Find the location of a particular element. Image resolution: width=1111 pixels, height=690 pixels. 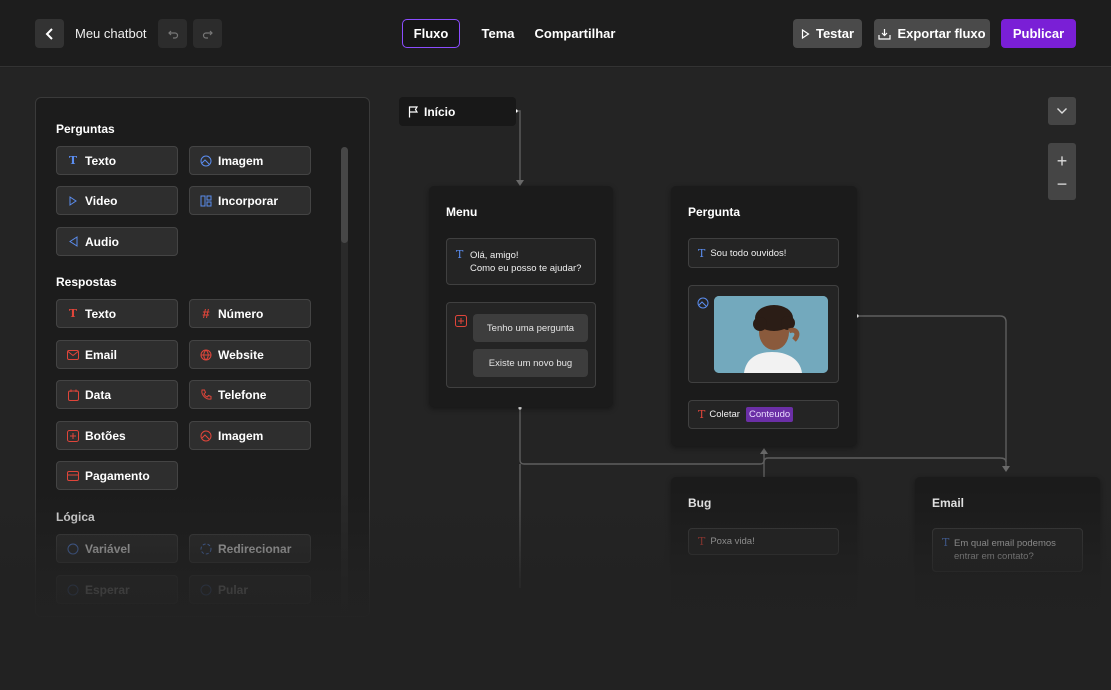

sidebar-scrollbar is located at coordinates (344, 381).